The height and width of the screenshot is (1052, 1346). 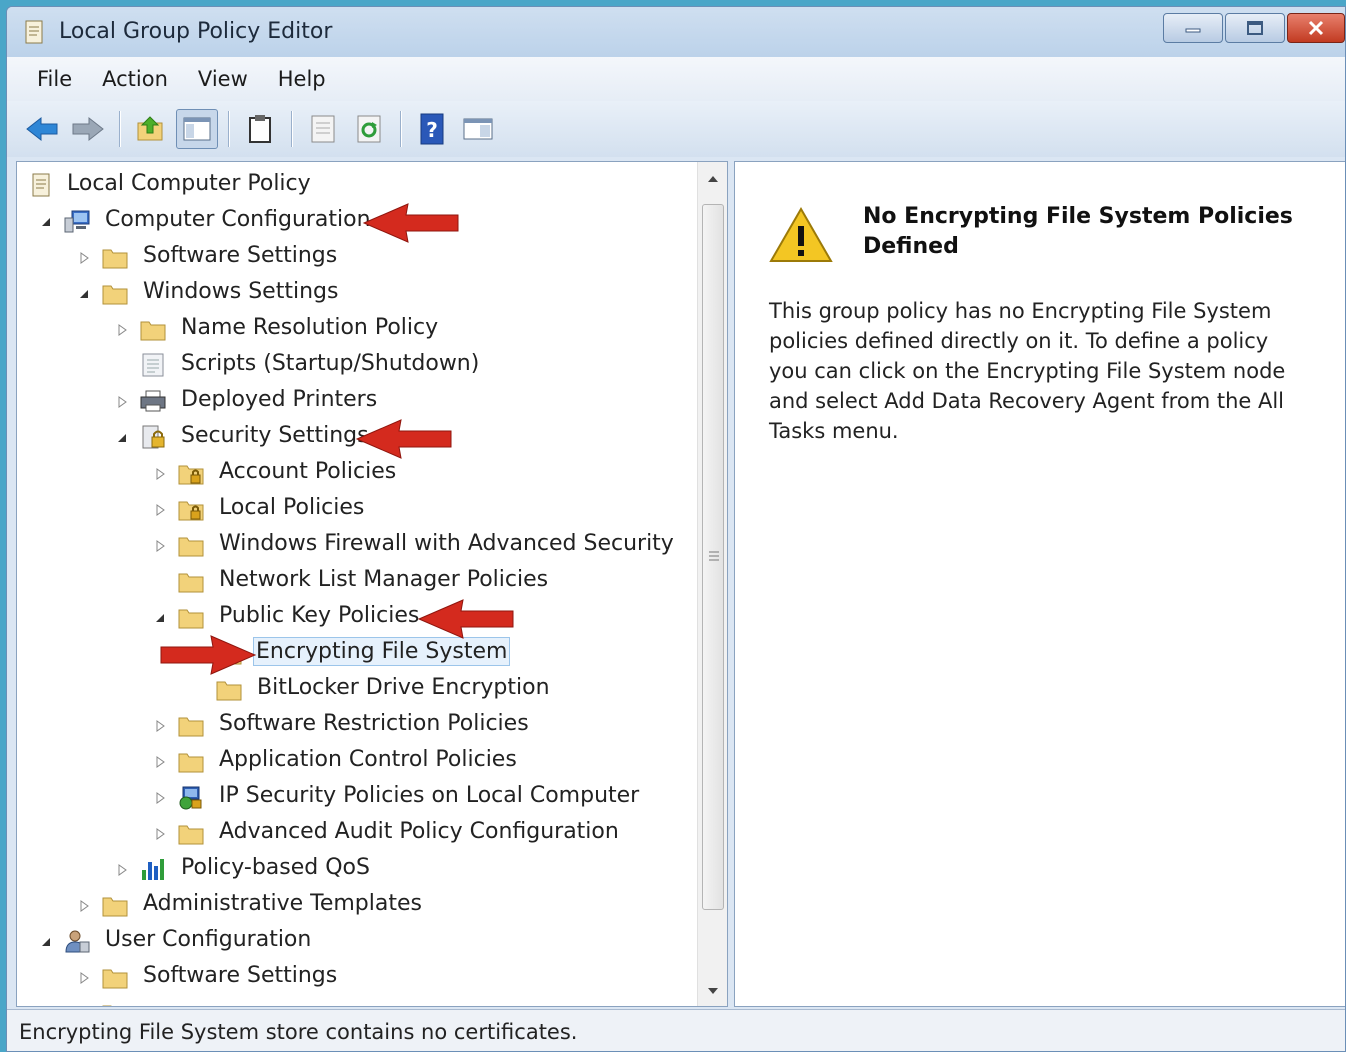 I want to click on tree-node-label: Network List Manager Policies, so click(x=384, y=579).